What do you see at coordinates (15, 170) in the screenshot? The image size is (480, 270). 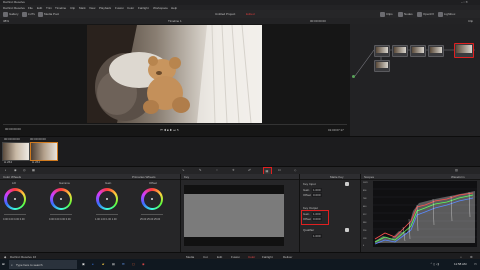 I see `color-match-icon: ◉` at bounding box center [15, 170].